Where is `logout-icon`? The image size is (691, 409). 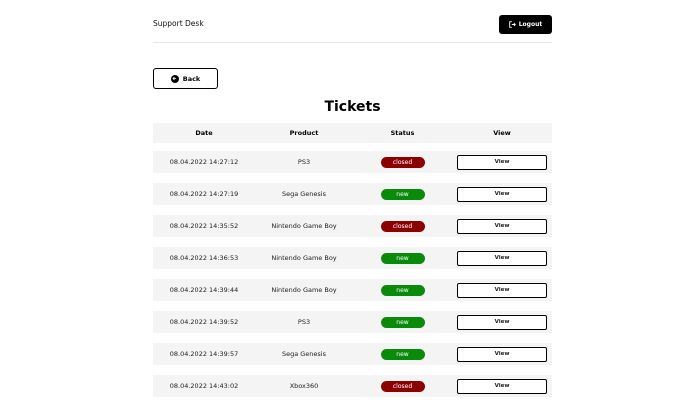 logout-icon is located at coordinates (512, 24).